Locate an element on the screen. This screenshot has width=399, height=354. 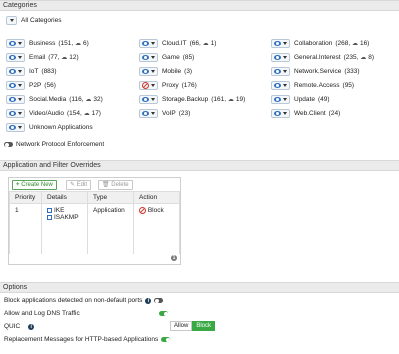
edit-button: ✎ Edit is located at coordinates (79, 185).